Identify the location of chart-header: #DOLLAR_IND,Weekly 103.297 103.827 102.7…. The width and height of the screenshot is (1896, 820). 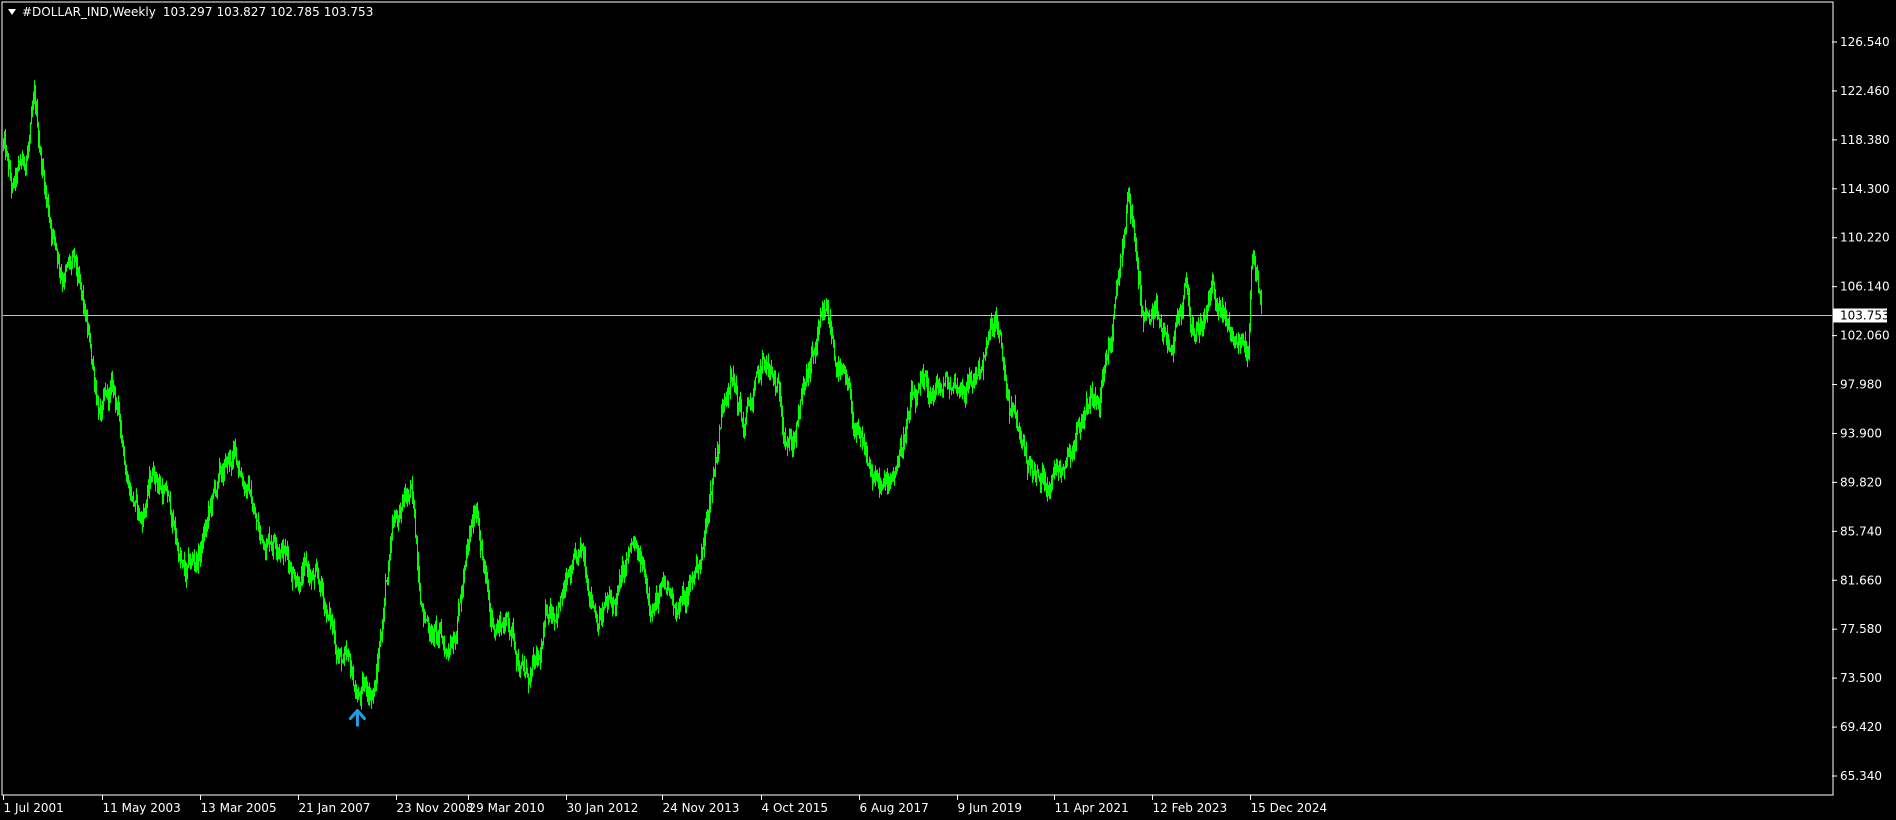
(190, 12).